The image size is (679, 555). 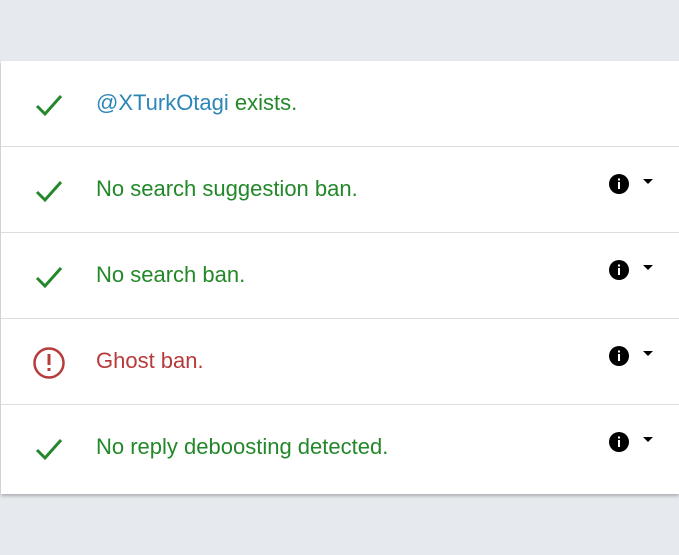 What do you see at coordinates (263, 102) in the screenshot?
I see `result-label: exists.` at bounding box center [263, 102].